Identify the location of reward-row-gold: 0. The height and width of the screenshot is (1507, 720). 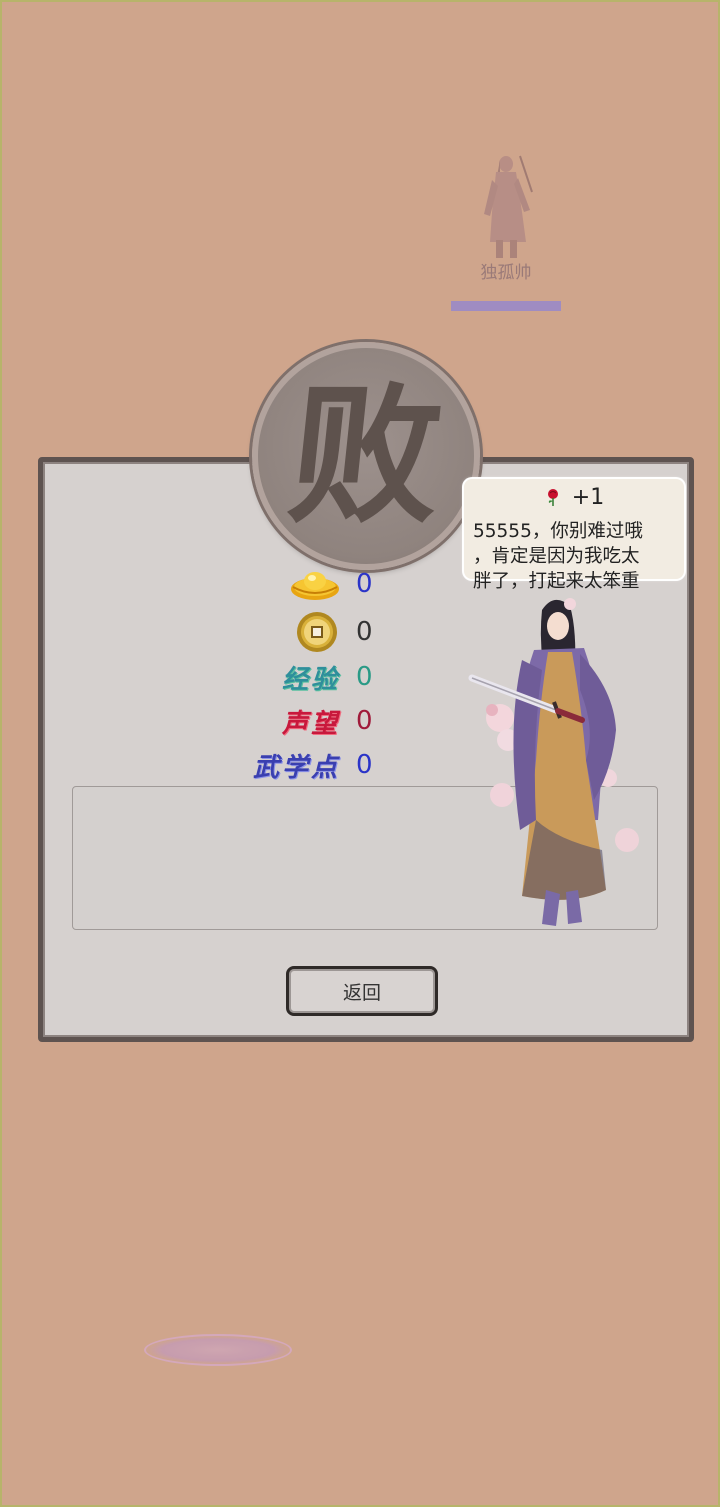
(302, 584).